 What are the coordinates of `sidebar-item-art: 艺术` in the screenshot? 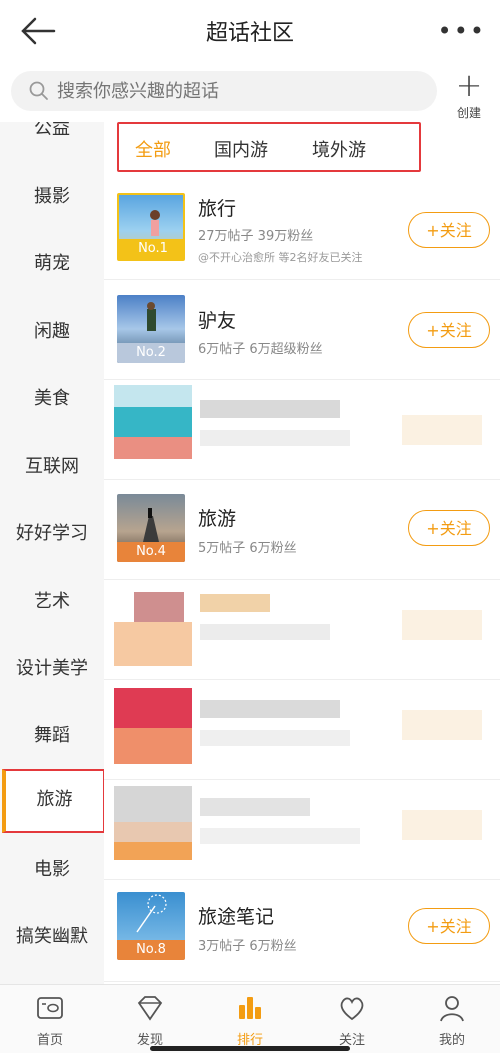 It's located at (52, 600).